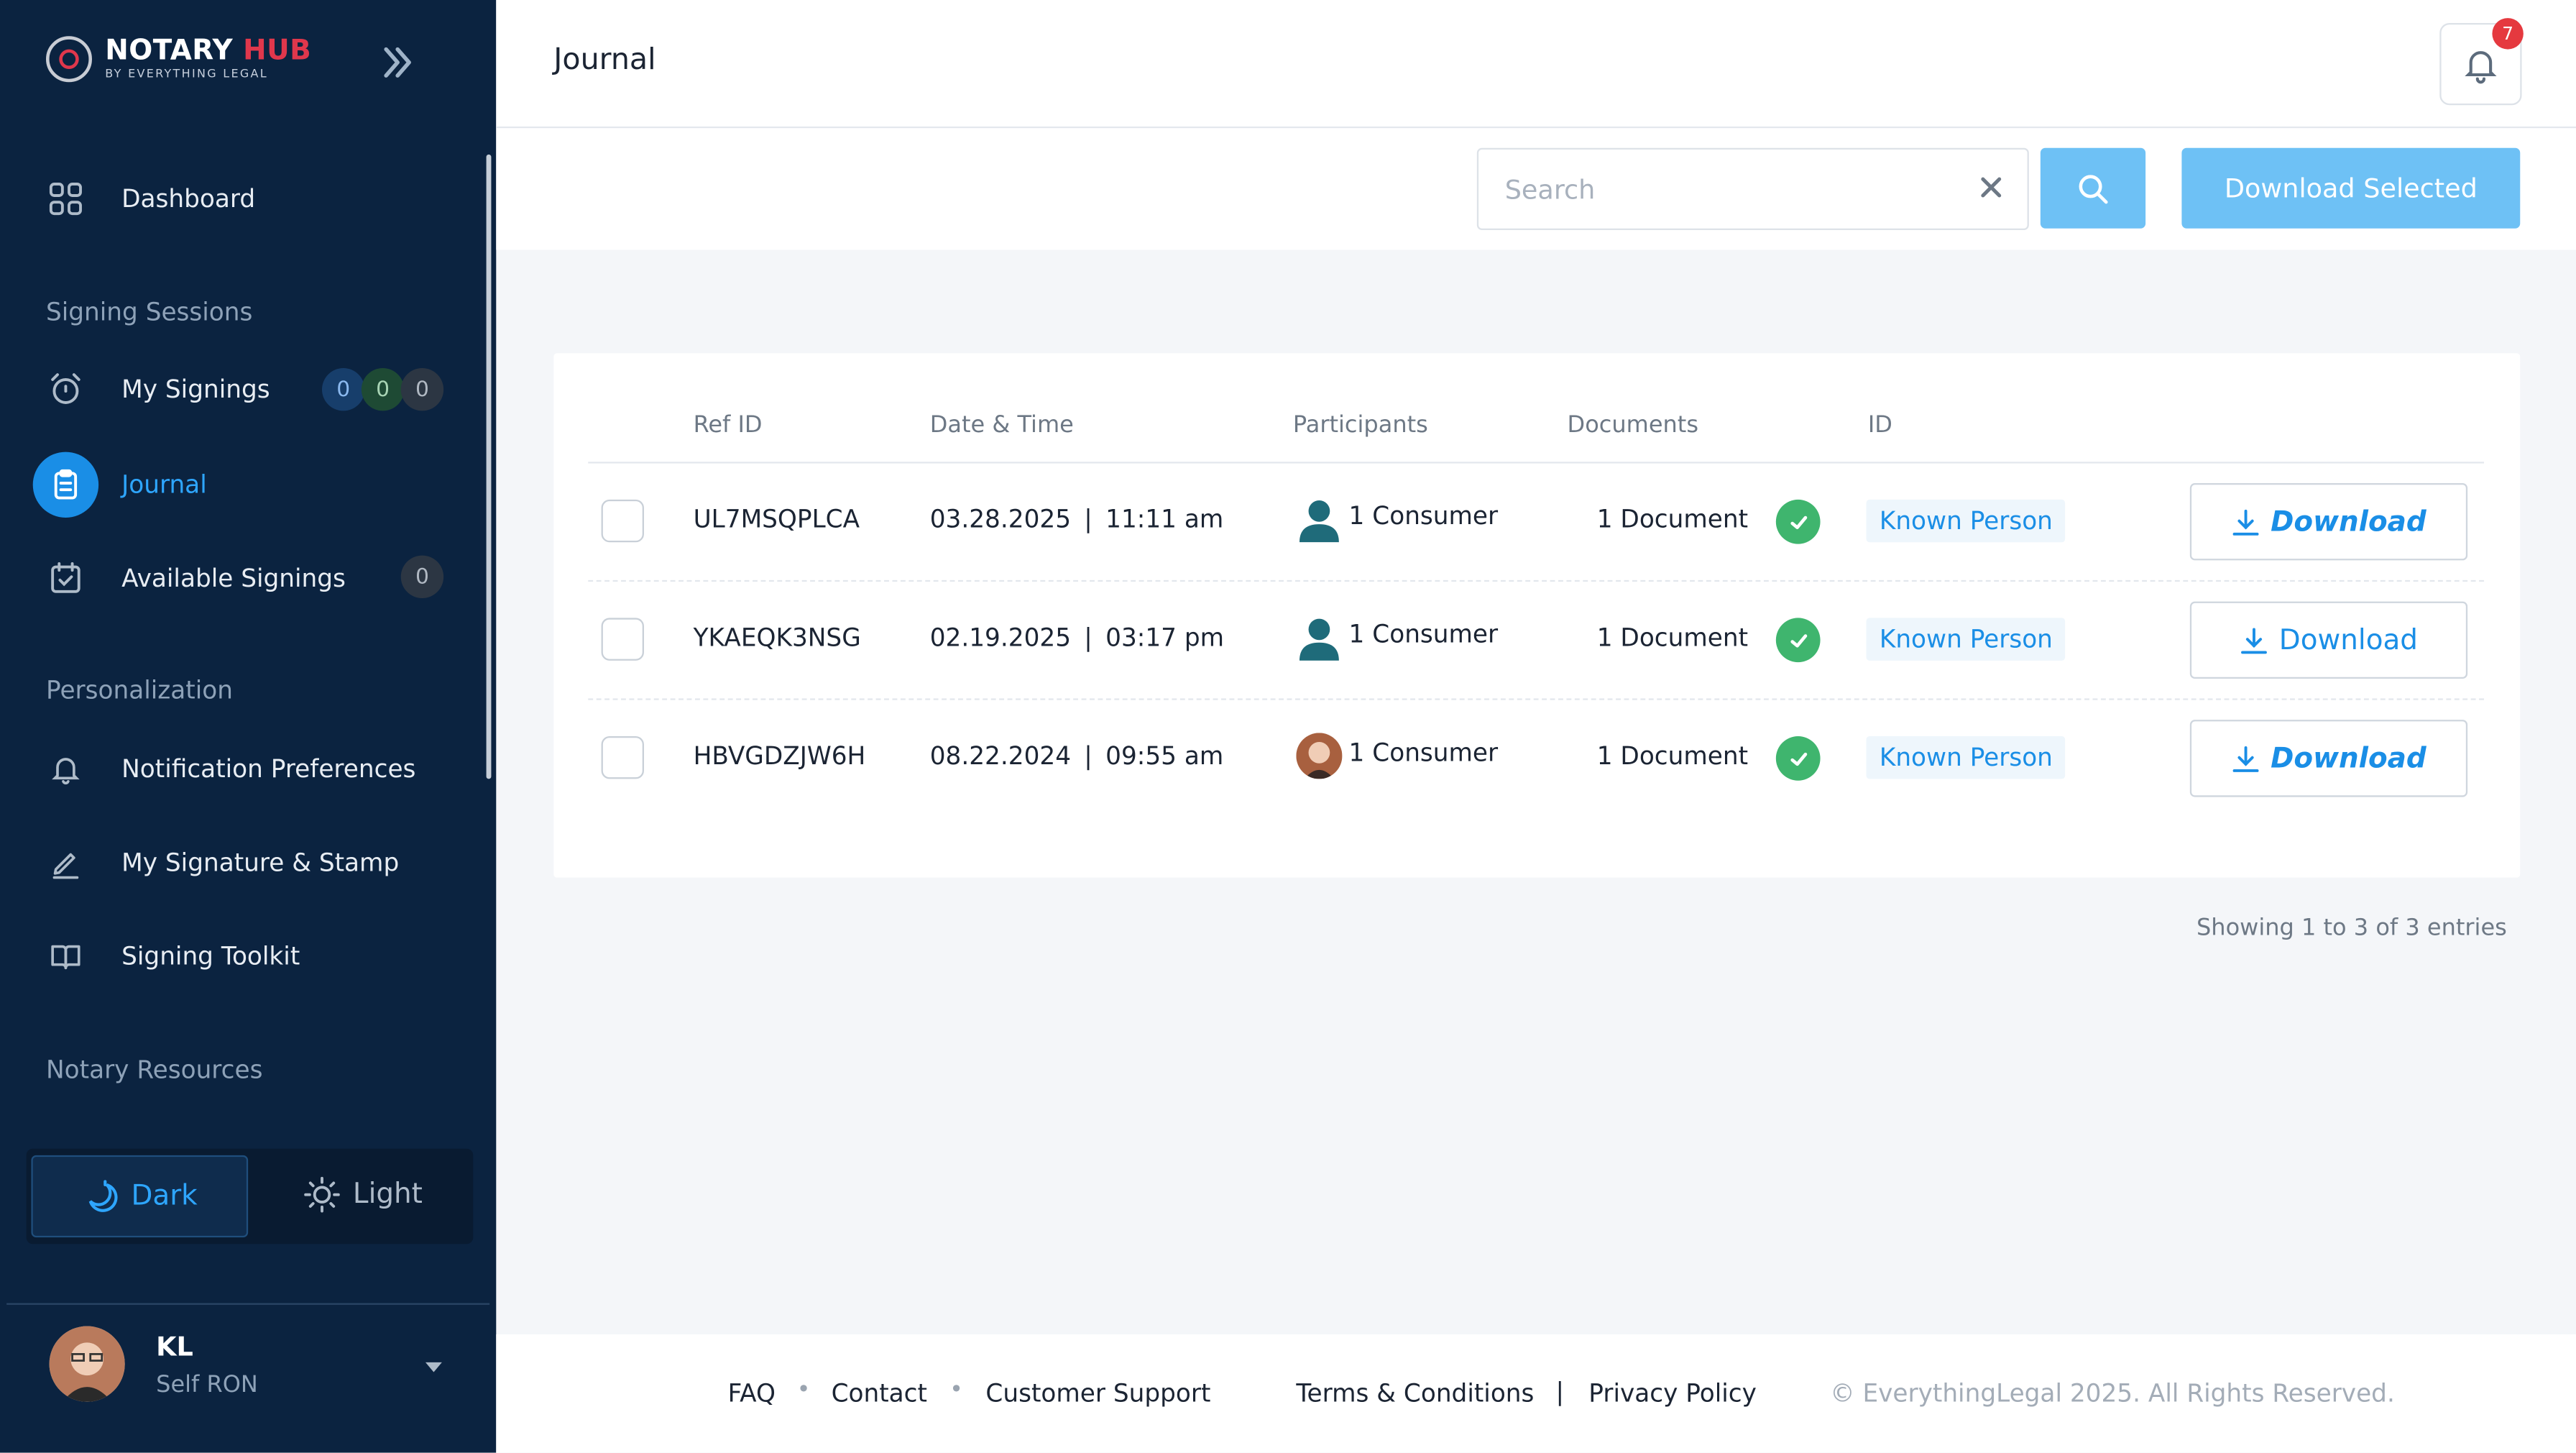  Describe the element at coordinates (268, 769) in the screenshot. I see `sidebar-item-label: Notification Preferences` at that location.